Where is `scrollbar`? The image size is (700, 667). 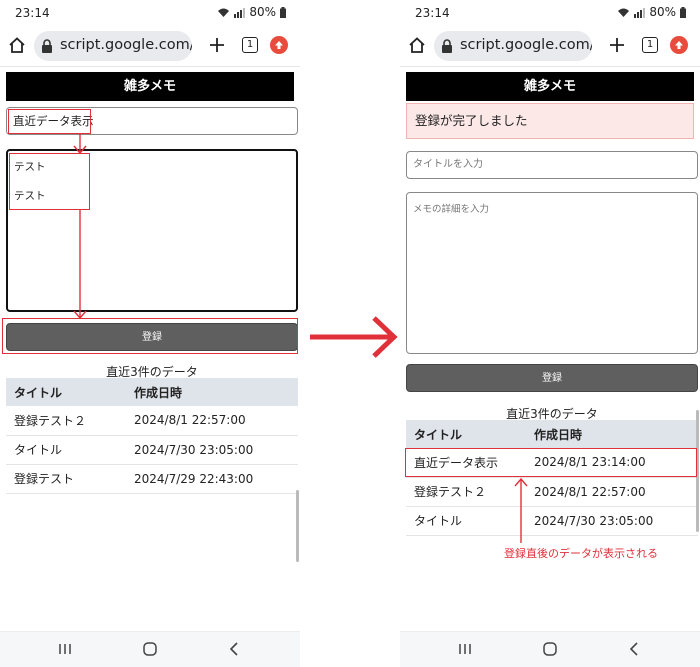
scrollbar is located at coordinates (297, 526).